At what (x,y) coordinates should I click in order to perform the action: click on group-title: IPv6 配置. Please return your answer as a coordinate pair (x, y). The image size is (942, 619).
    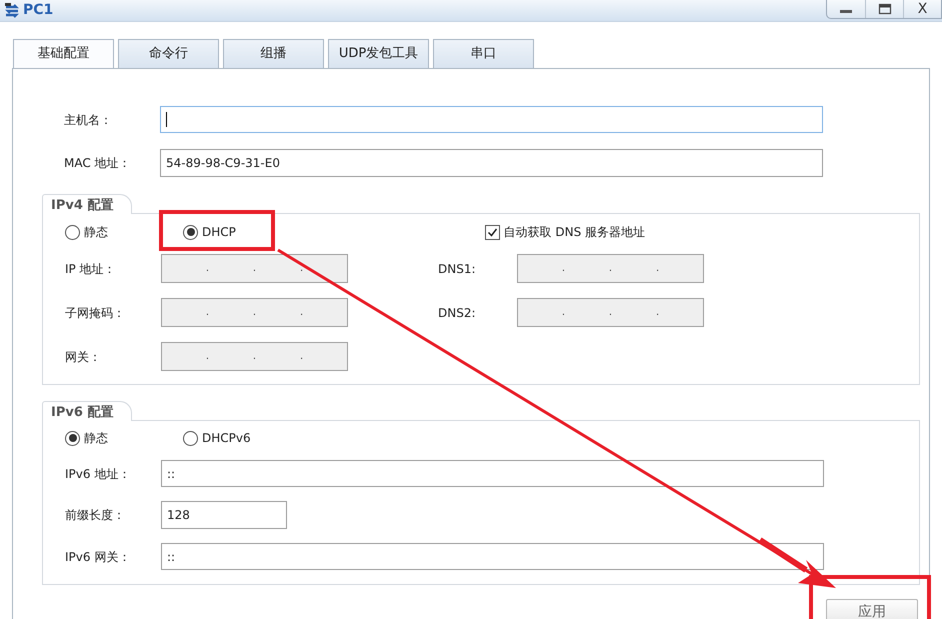
    Looking at the image, I should click on (87, 411).